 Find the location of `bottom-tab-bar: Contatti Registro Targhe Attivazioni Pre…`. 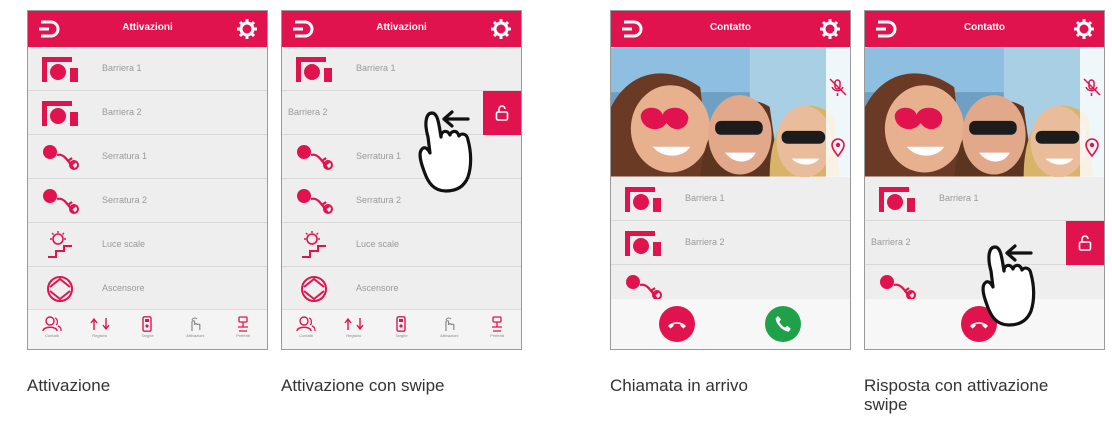

bottom-tab-bar: Contatti Registro Targhe Attivazioni Pre… is located at coordinates (147, 329).